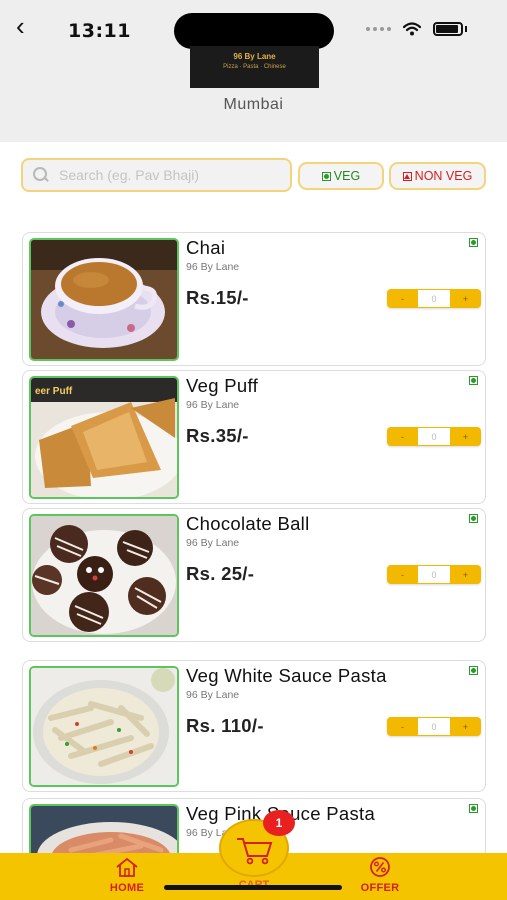 Image resolution: width=507 pixels, height=900 pixels. Describe the element at coordinates (217, 435) in the screenshot. I see `item-price: Rs.35/-` at that location.